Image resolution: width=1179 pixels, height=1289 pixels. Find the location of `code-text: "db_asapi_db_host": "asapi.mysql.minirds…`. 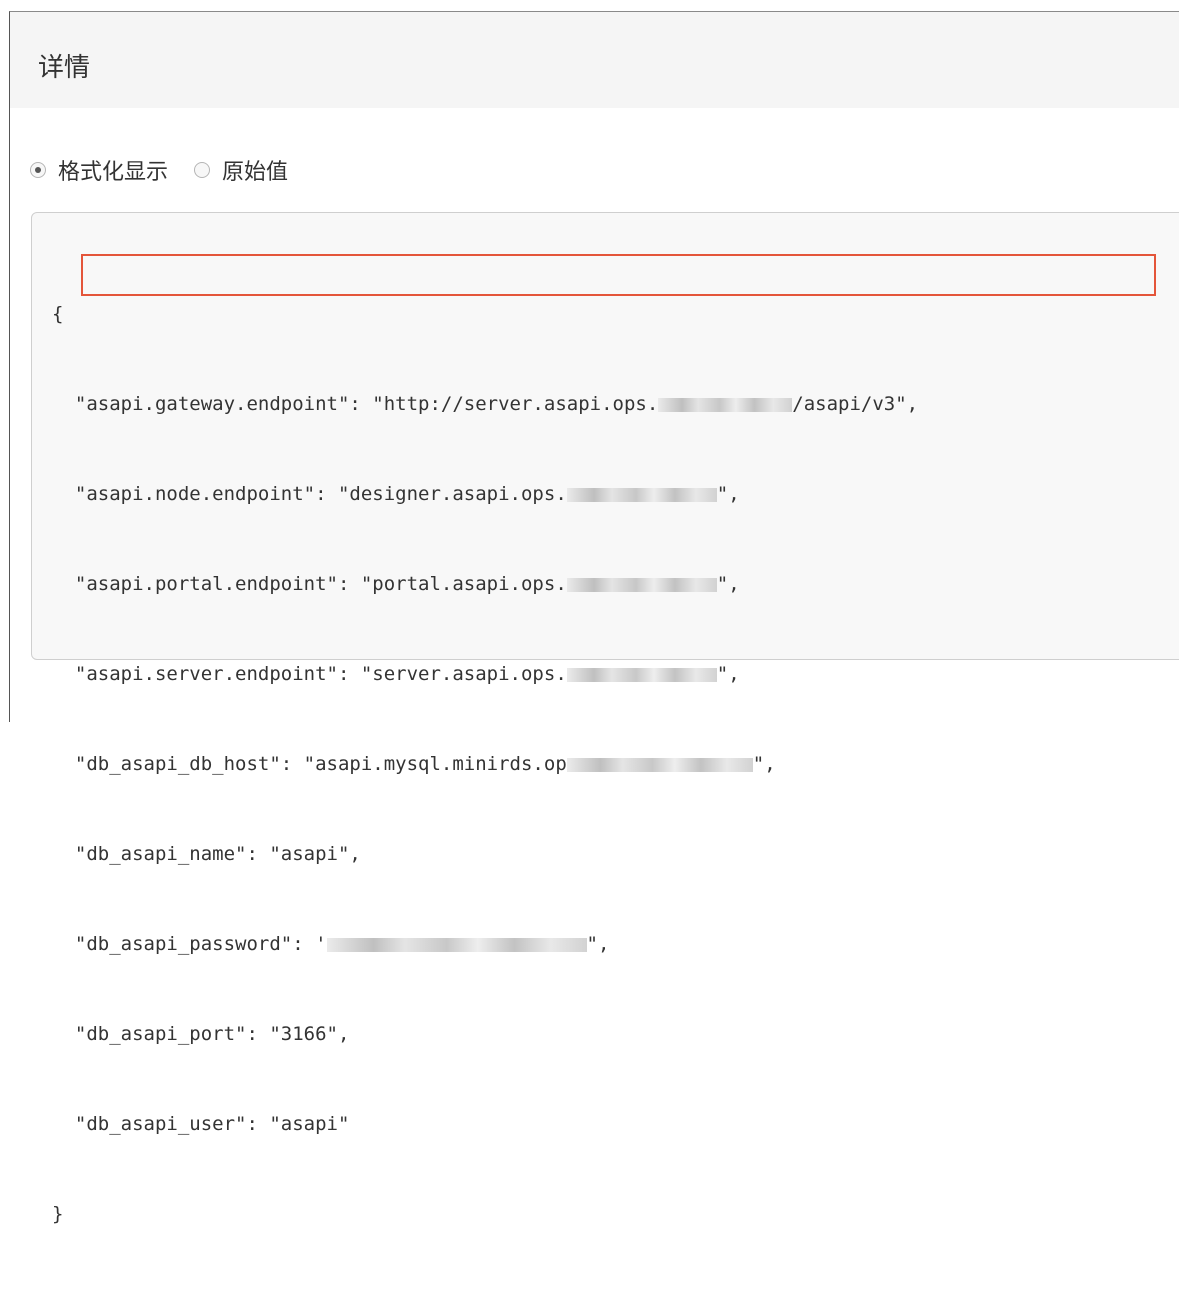

code-text: "db_asapi_db_host": "asapi.mysql.minirds… is located at coordinates (309, 764).